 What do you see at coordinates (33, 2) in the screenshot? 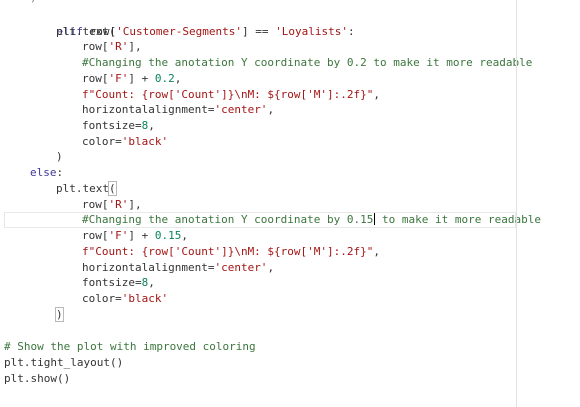
I see `truncated-paren: )` at bounding box center [33, 2].